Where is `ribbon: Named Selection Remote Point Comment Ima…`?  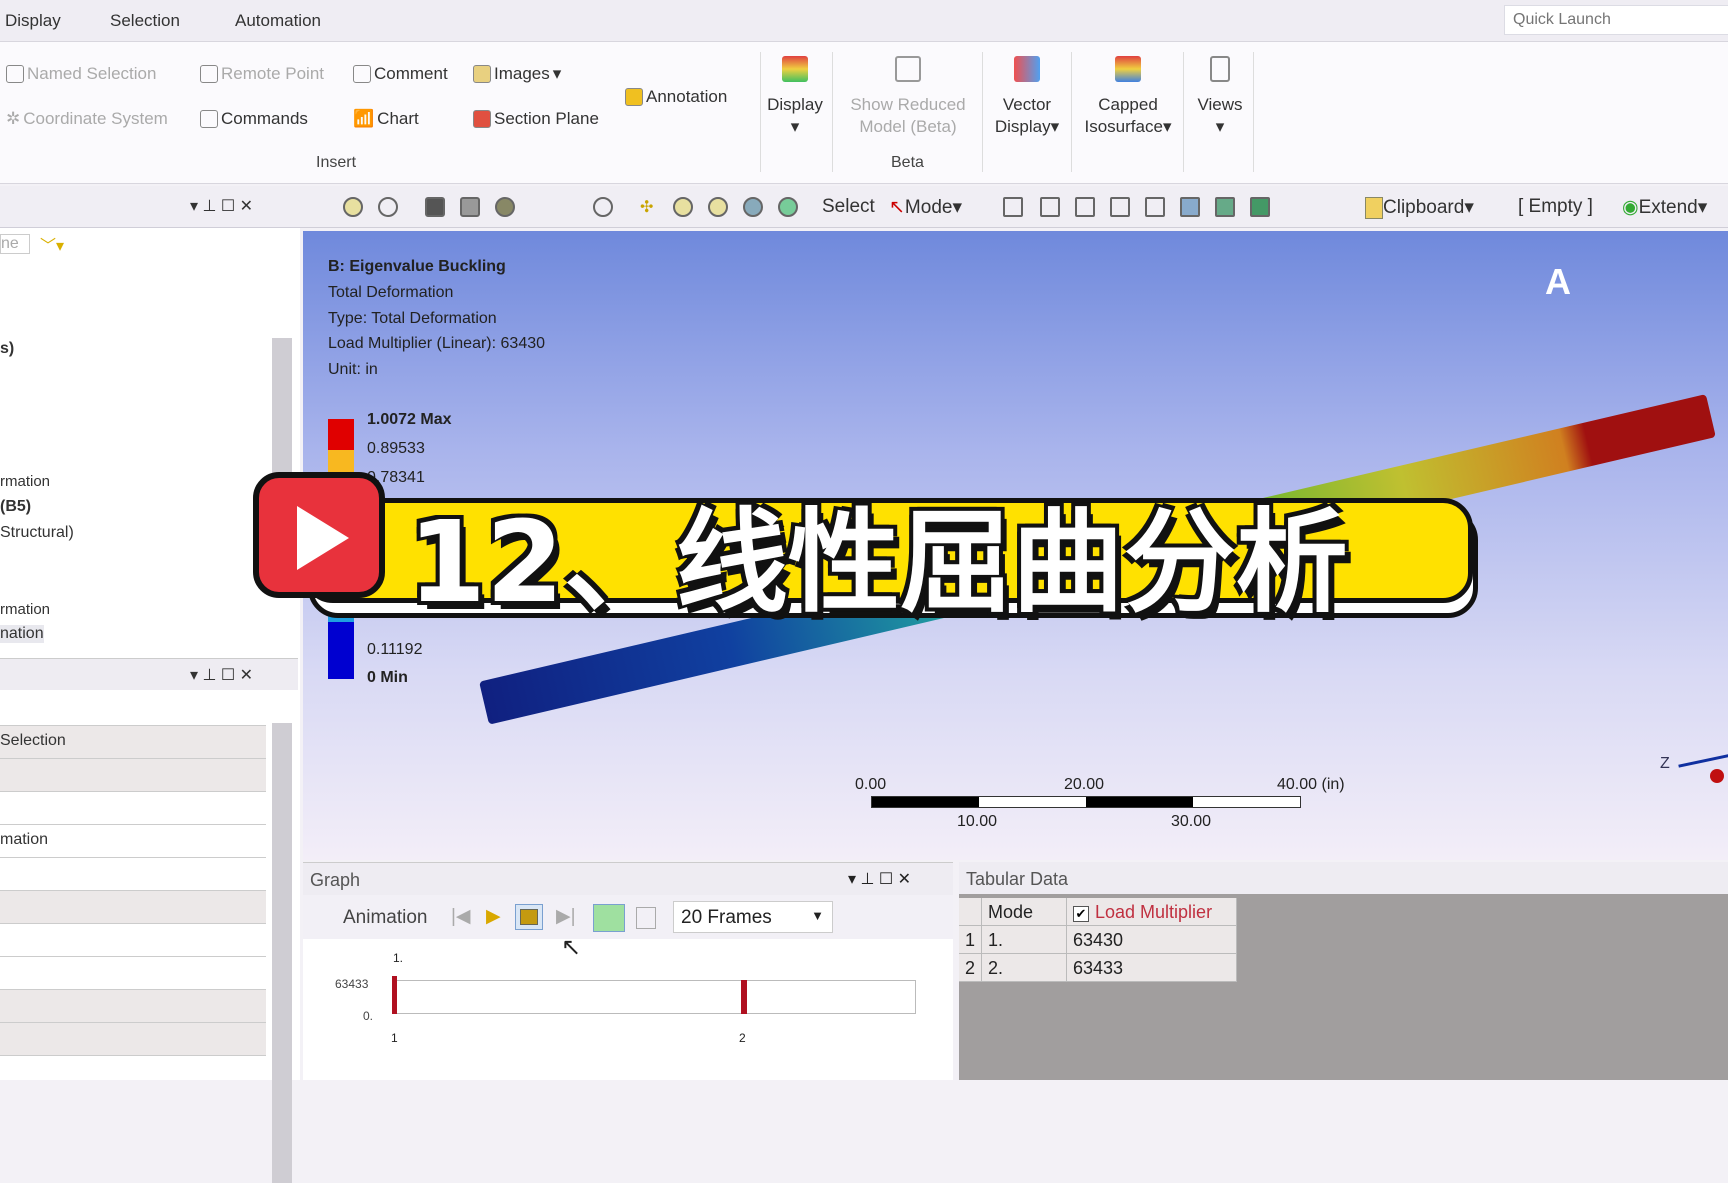 ribbon: Named Selection Remote Point Comment Ima… is located at coordinates (864, 113).